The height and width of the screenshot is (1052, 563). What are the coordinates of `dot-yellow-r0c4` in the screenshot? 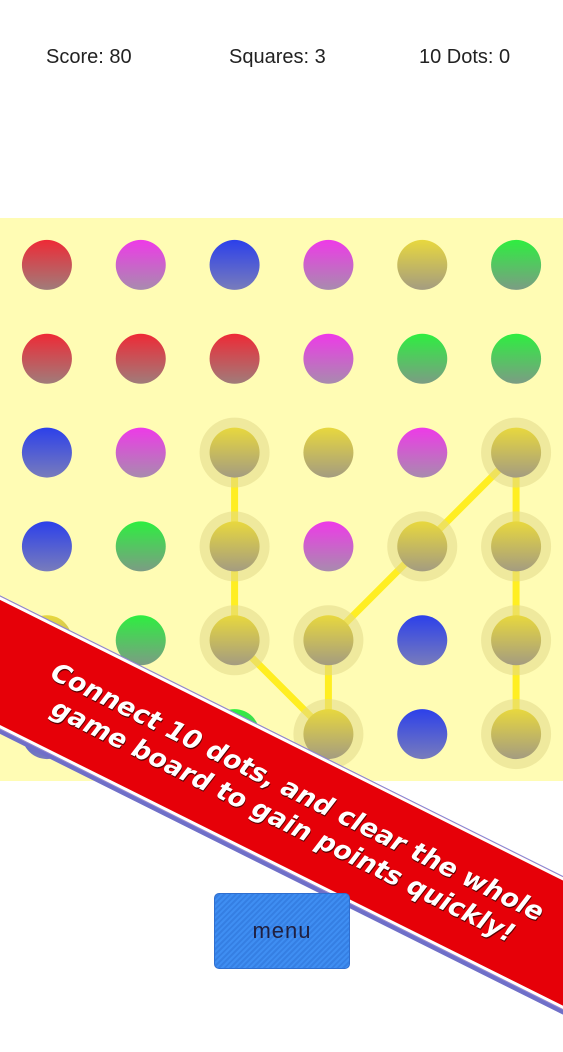 It's located at (422, 264).